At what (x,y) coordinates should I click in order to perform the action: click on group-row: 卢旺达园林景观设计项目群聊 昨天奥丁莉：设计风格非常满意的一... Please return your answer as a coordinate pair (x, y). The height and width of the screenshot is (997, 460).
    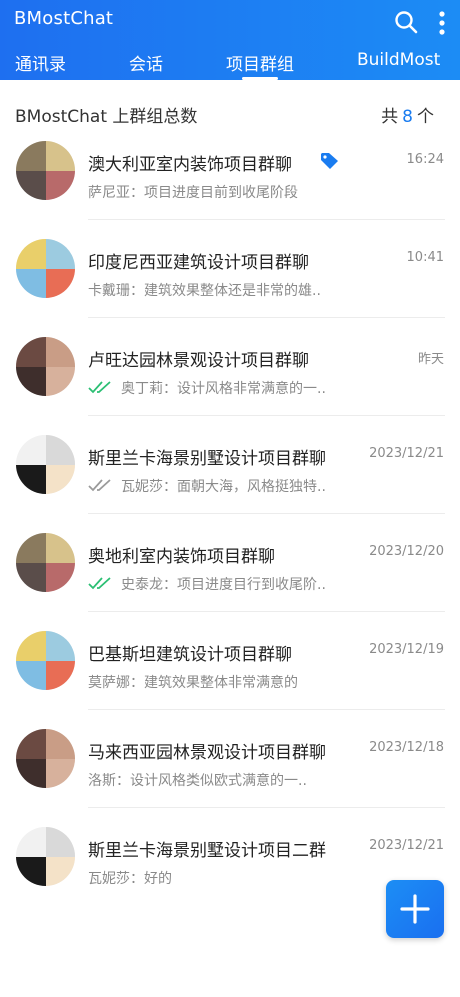
    Looking at the image, I should click on (230, 367).